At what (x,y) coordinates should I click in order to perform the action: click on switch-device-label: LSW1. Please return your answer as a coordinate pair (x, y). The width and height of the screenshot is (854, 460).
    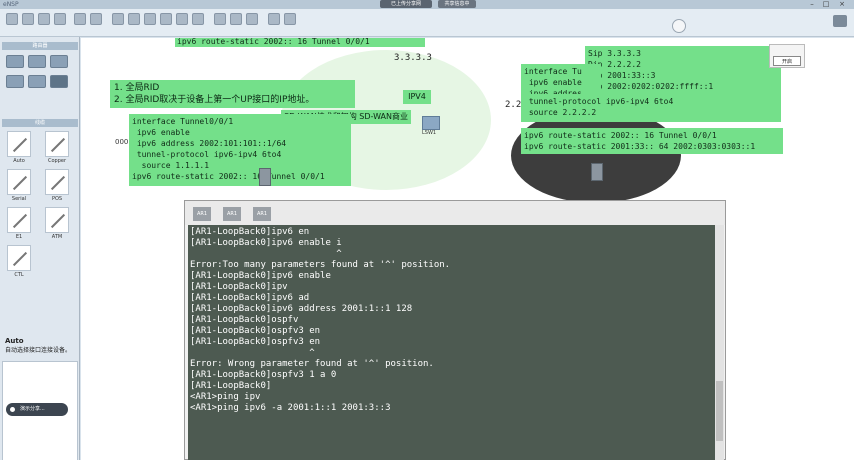
    Looking at the image, I should click on (429, 133).